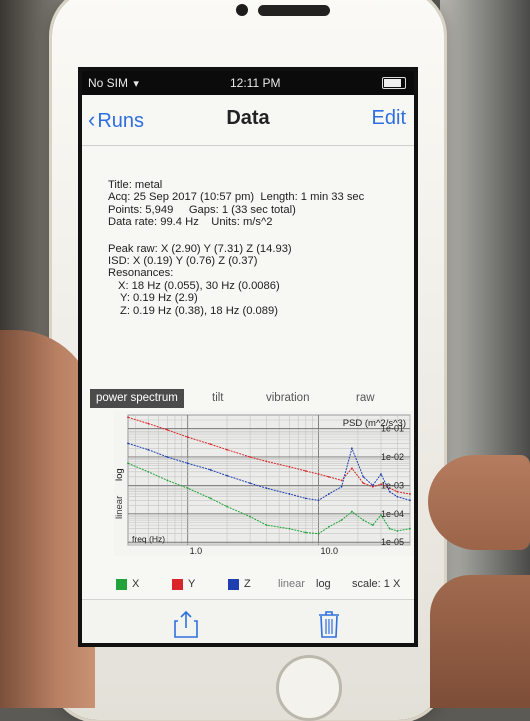 The width and height of the screenshot is (530, 721). I want to click on info-length: Length: 1 min 33 sec, so click(312, 197).